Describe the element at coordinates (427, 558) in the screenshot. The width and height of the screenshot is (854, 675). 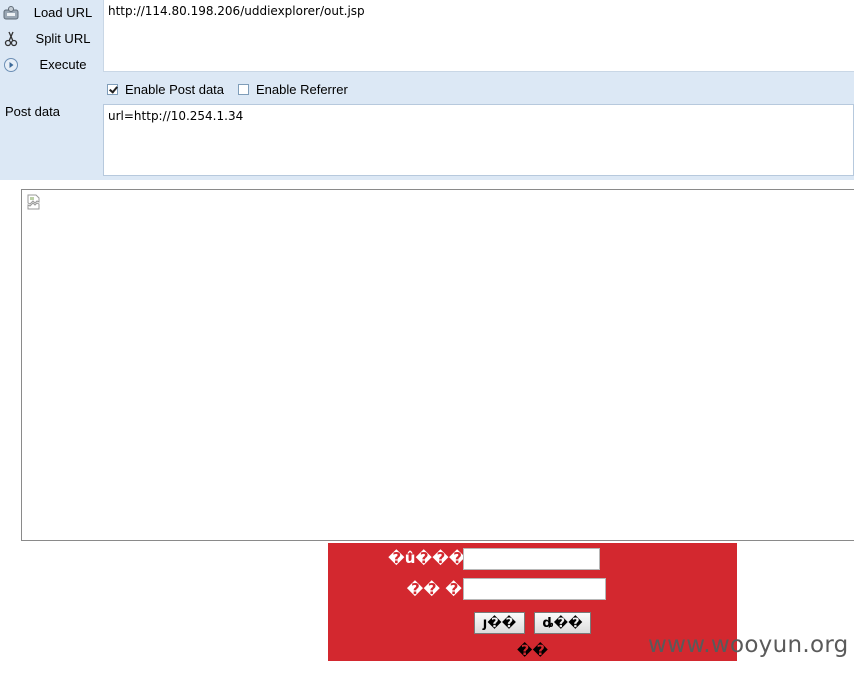
I see `username-label: �û���` at that location.